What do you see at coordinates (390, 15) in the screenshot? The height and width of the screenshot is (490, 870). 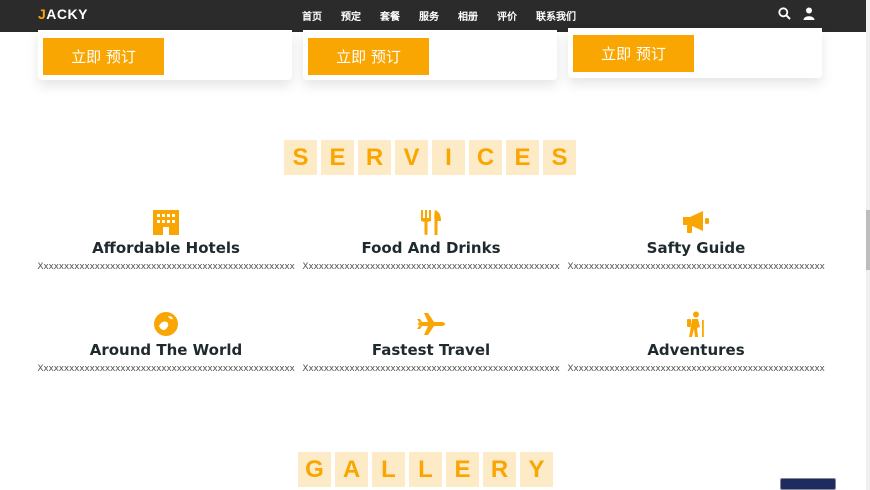 I see `nav-item-packages: 套餐` at bounding box center [390, 15].